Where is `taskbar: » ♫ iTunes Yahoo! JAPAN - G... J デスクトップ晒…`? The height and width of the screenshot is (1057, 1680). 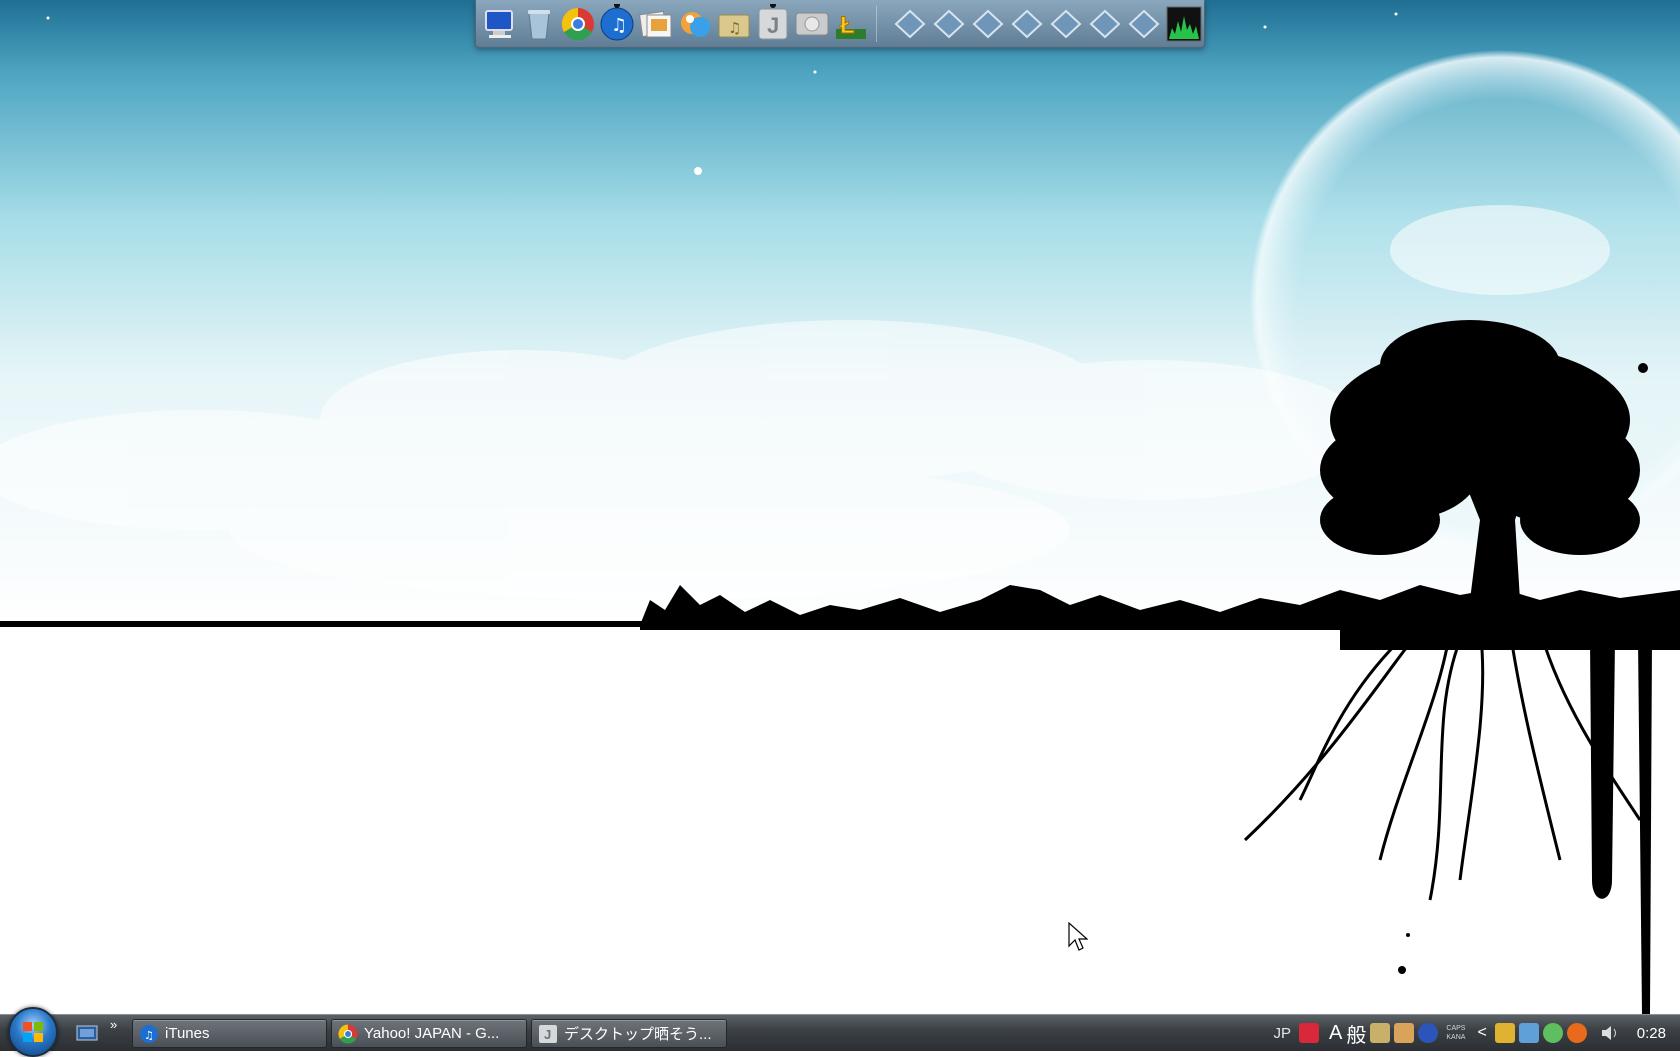
taskbar: » ♫ iTunes Yahoo! JAPAN - G... J デスクトップ晒… is located at coordinates (840, 1032).